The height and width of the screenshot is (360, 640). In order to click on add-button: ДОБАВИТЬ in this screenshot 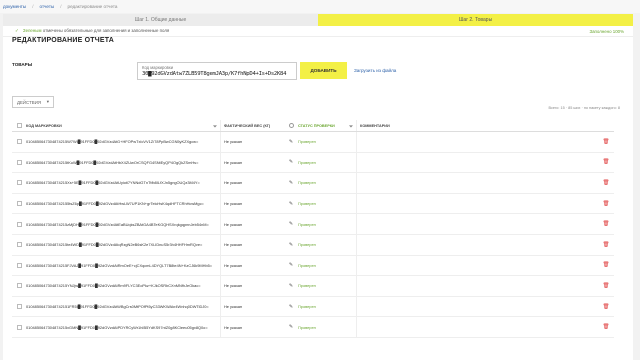, I will do `click(323, 70)`.